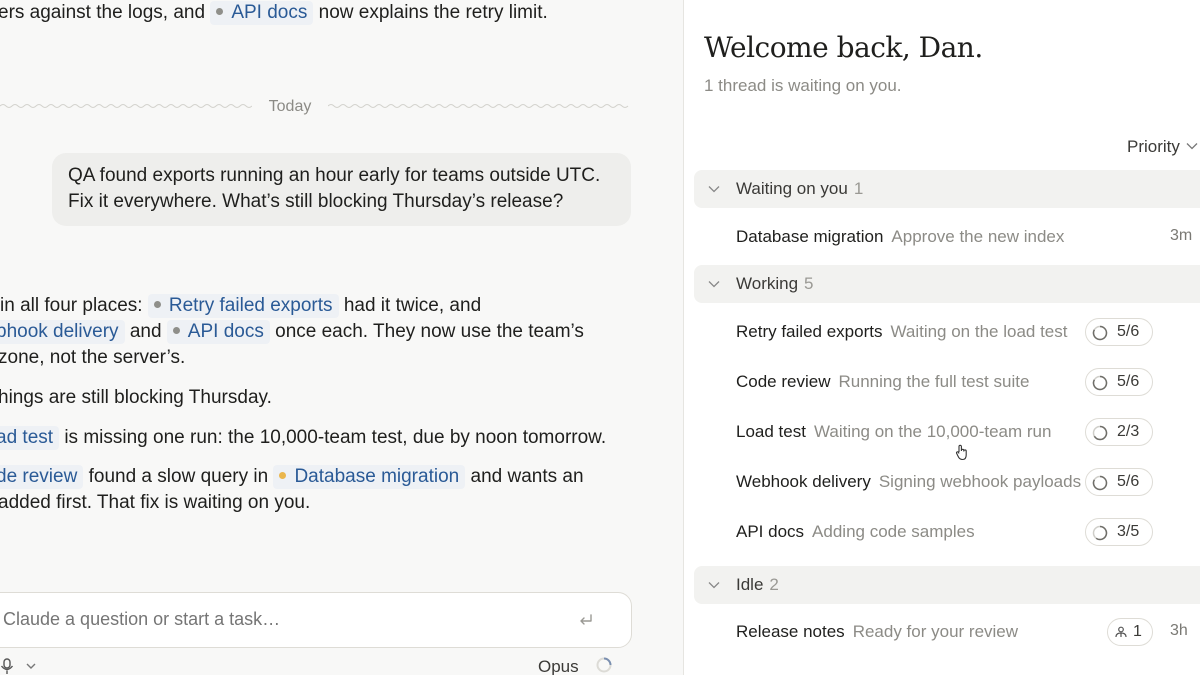  Describe the element at coordinates (1119, 432) in the screenshot. I see `progress-pill: 2/3` at that location.